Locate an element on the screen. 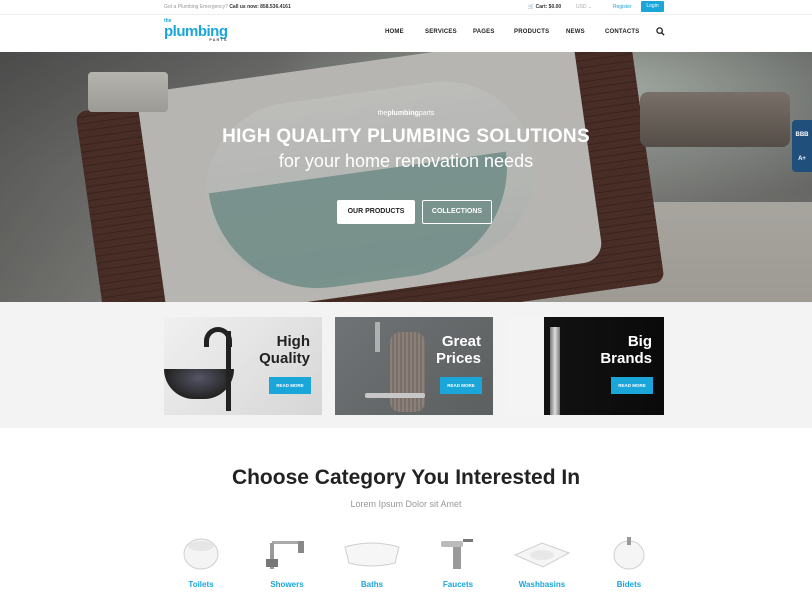  login-button: Login is located at coordinates (652, 6).